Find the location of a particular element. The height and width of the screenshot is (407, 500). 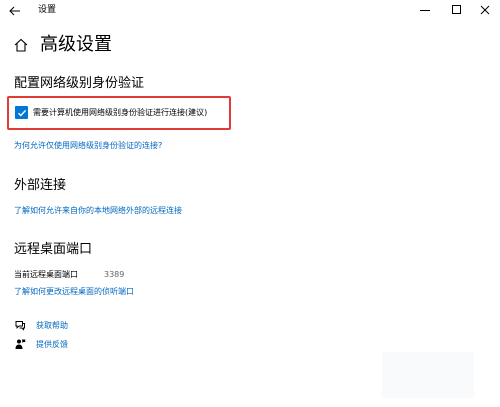

change-port-link: 了解如何更改远程桌面的侦听端口 is located at coordinates (74, 291).